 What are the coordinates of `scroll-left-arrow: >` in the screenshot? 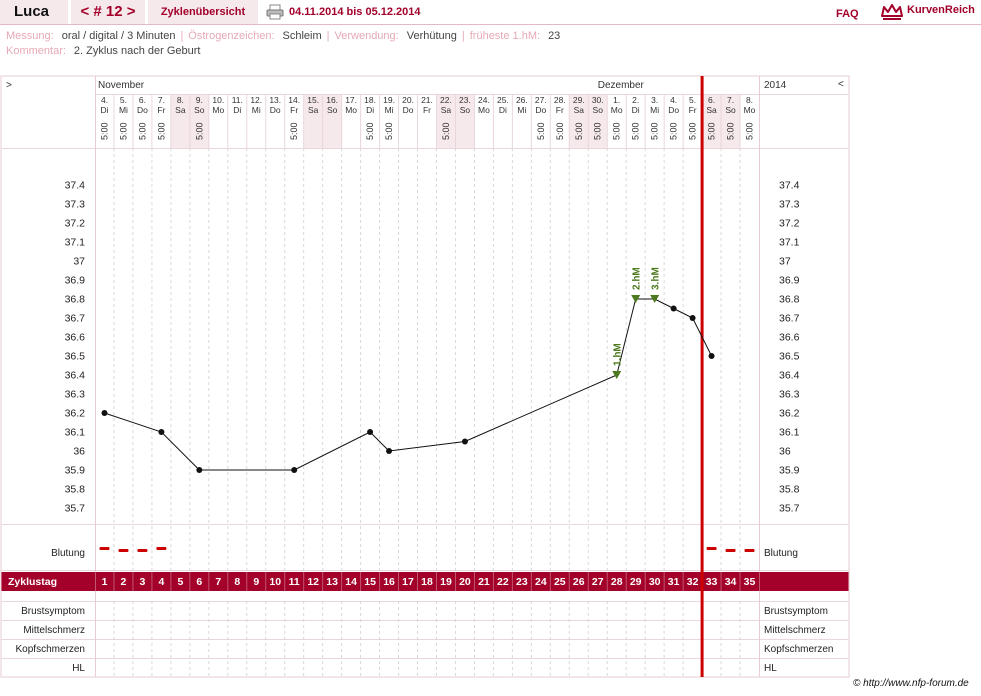 It's located at (9, 85).